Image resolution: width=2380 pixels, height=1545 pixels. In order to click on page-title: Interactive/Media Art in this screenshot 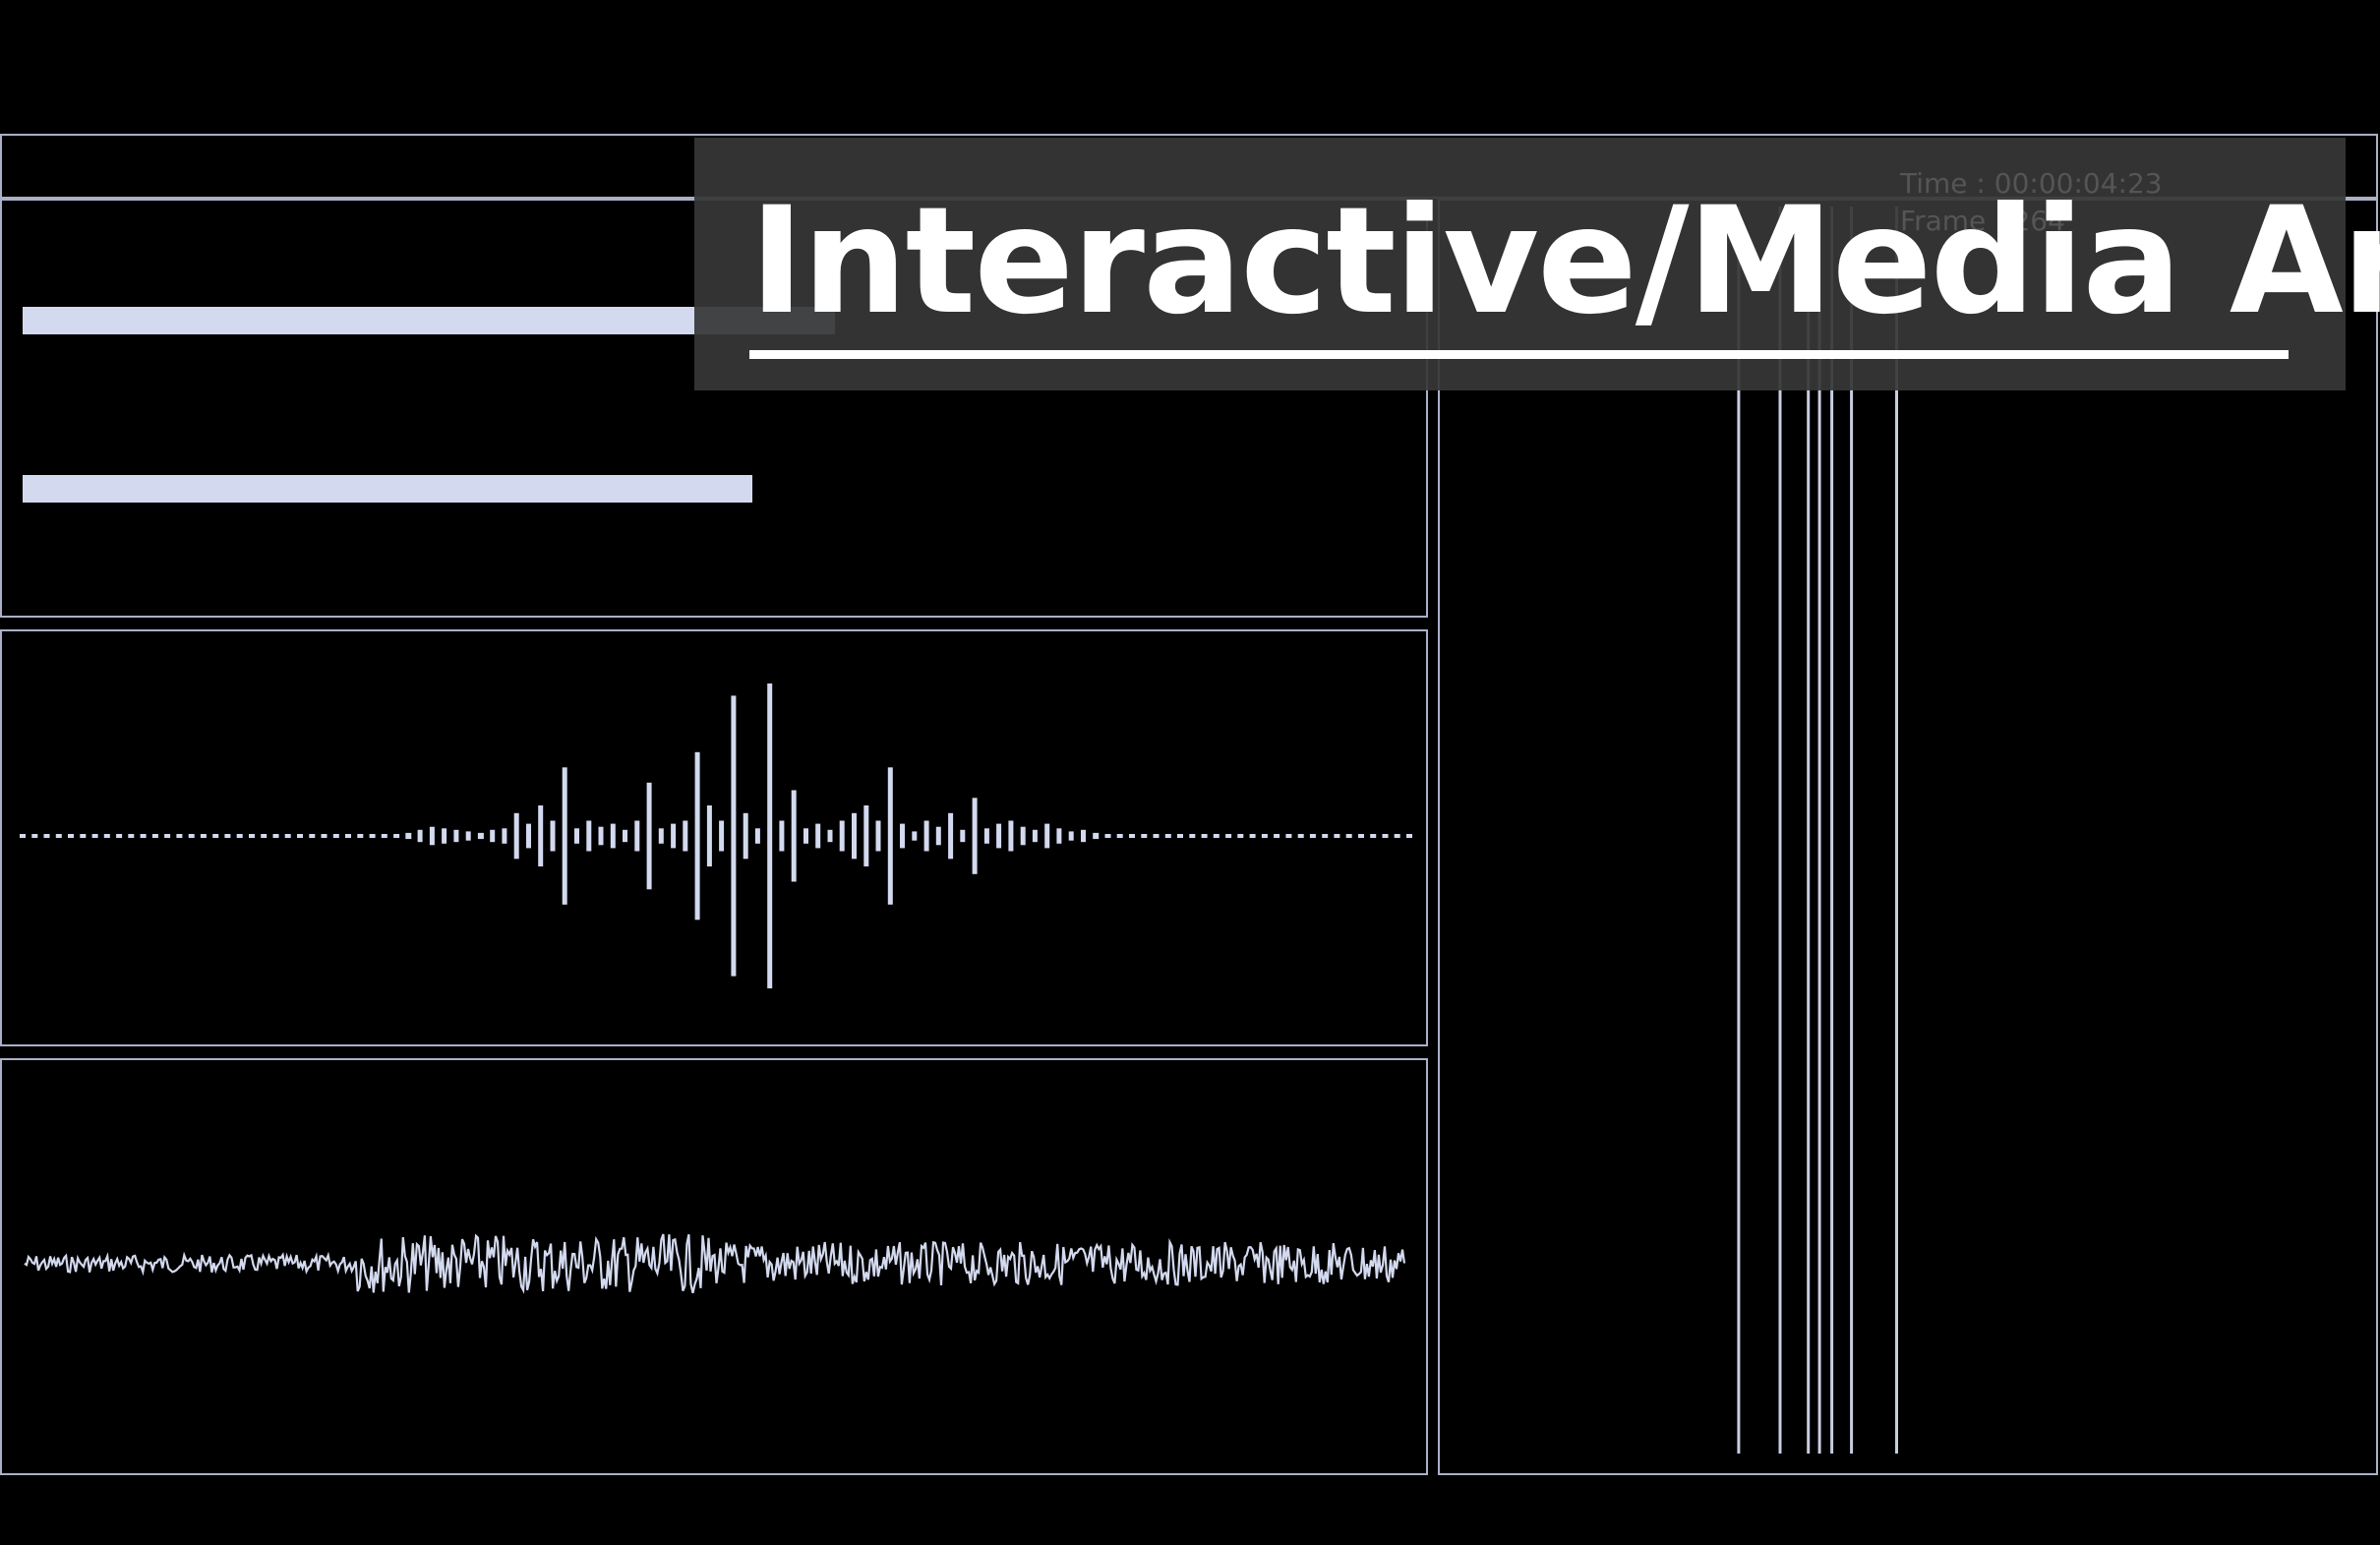, I will do `click(1564, 266)`.